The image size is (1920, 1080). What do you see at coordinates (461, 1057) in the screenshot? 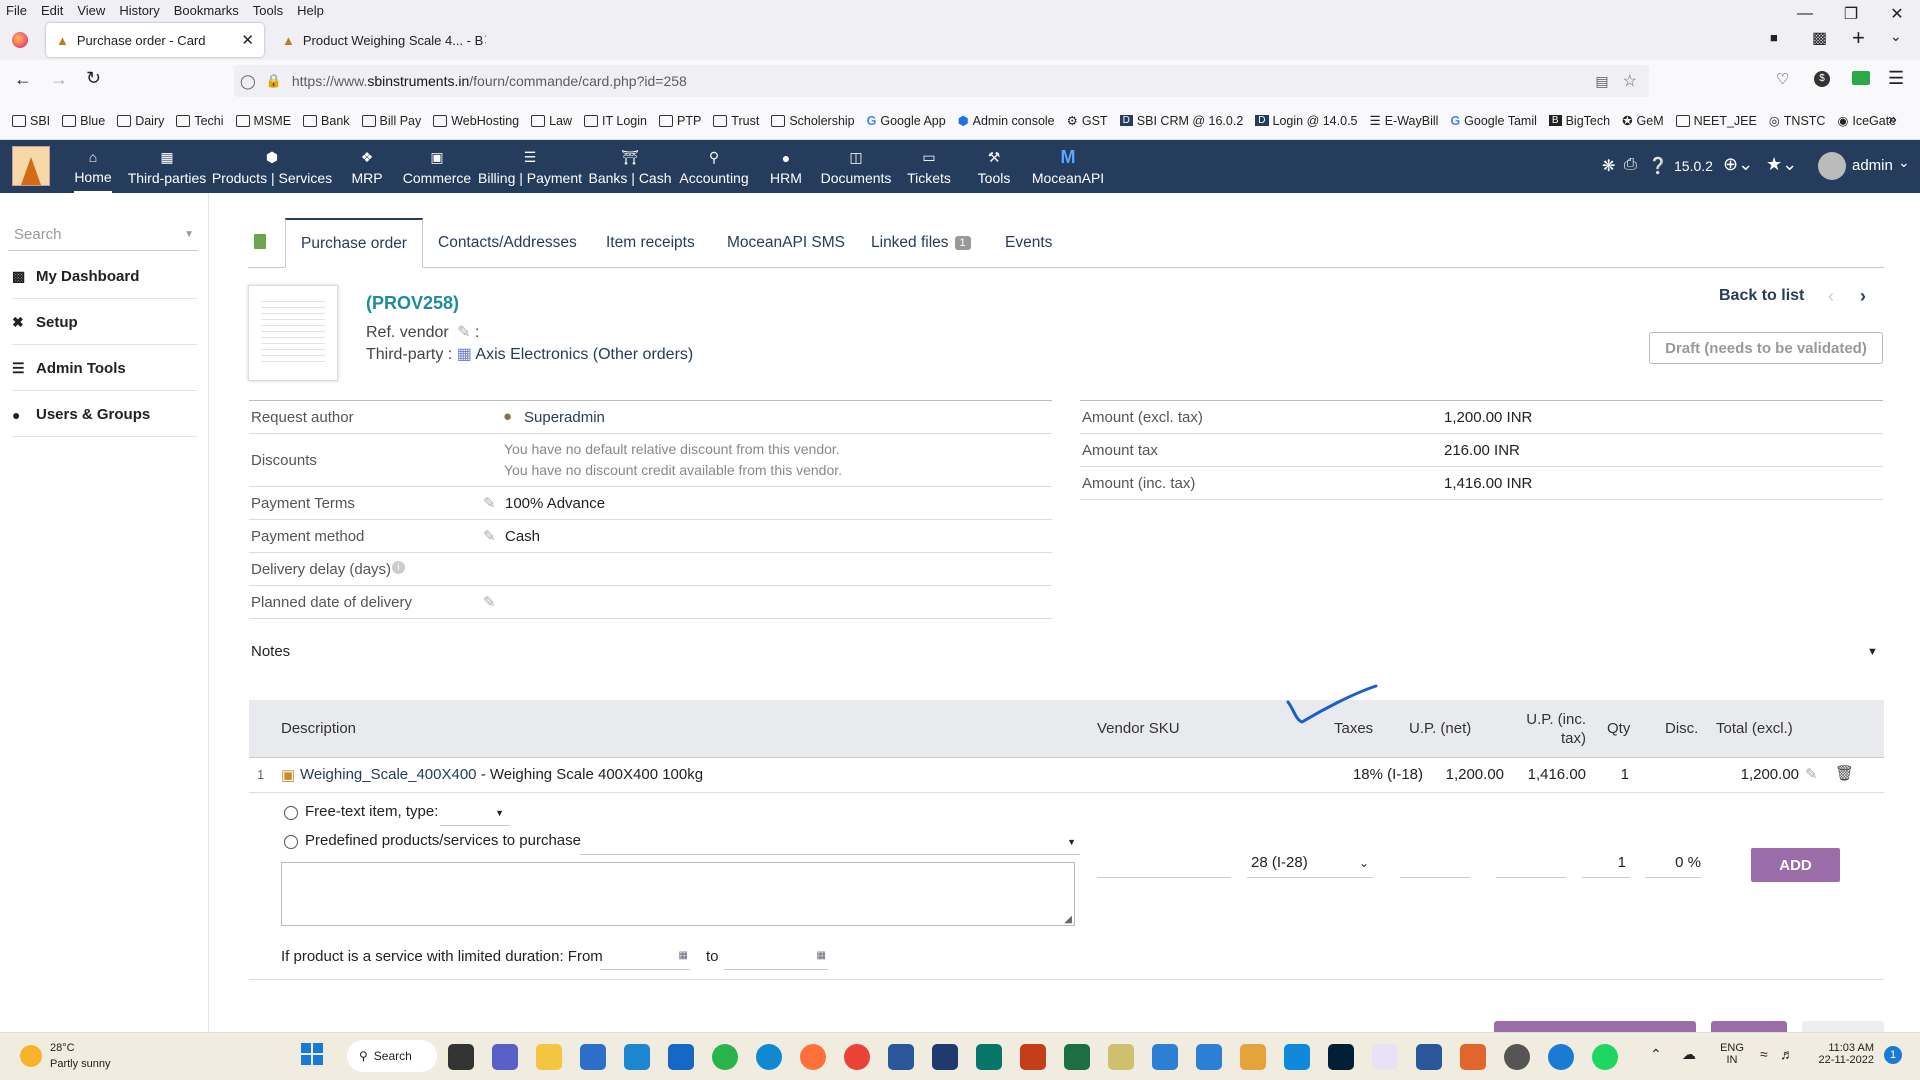
I see `task-view-icon` at bounding box center [461, 1057].